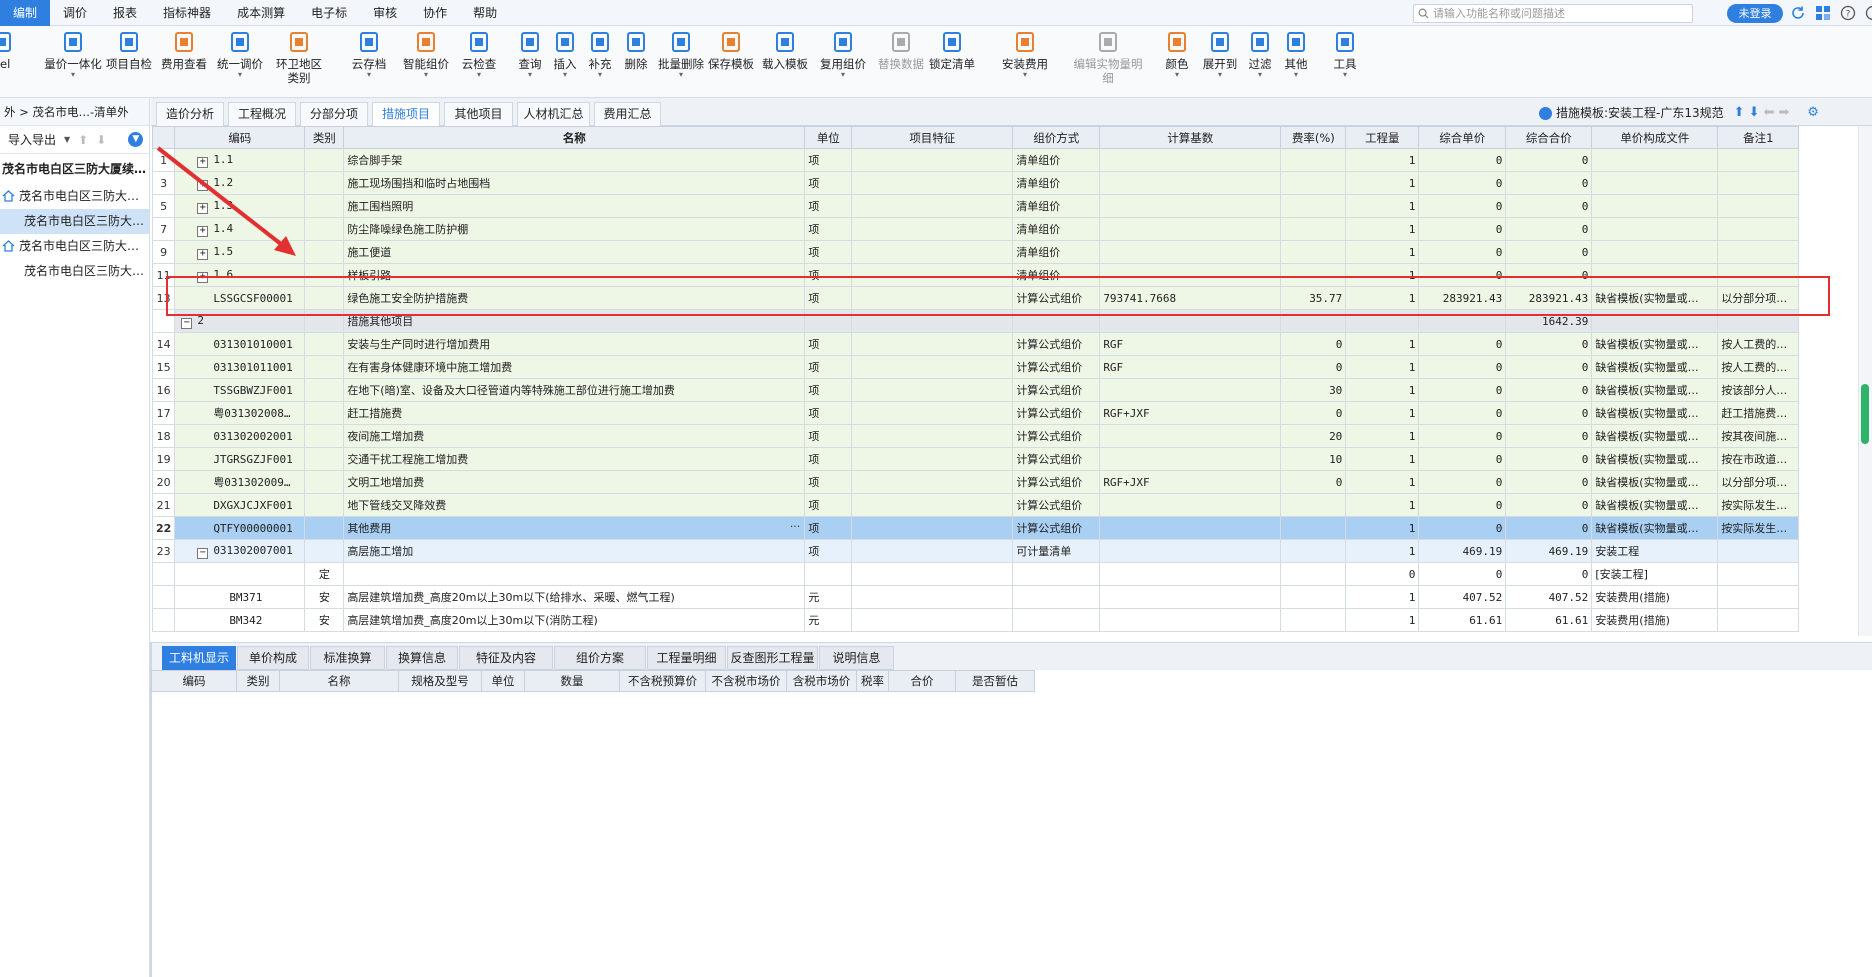 The width and height of the screenshot is (1872, 977). What do you see at coordinates (1382, 574) in the screenshot?
I see `cell-qty: 0` at bounding box center [1382, 574].